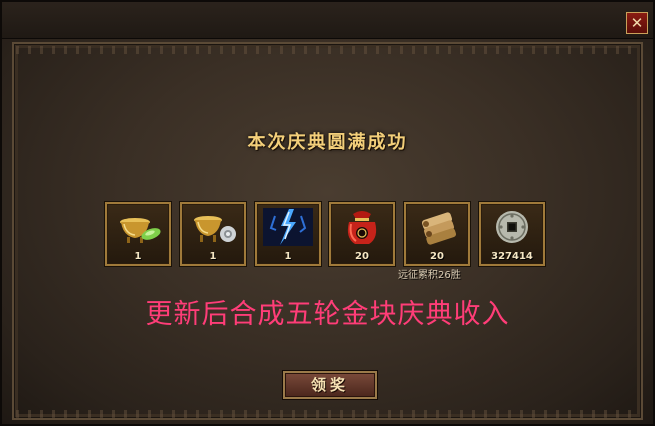 The height and width of the screenshot is (426, 655). What do you see at coordinates (327, 142) in the screenshot?
I see `page-title: 本次庆典圆满成功` at bounding box center [327, 142].